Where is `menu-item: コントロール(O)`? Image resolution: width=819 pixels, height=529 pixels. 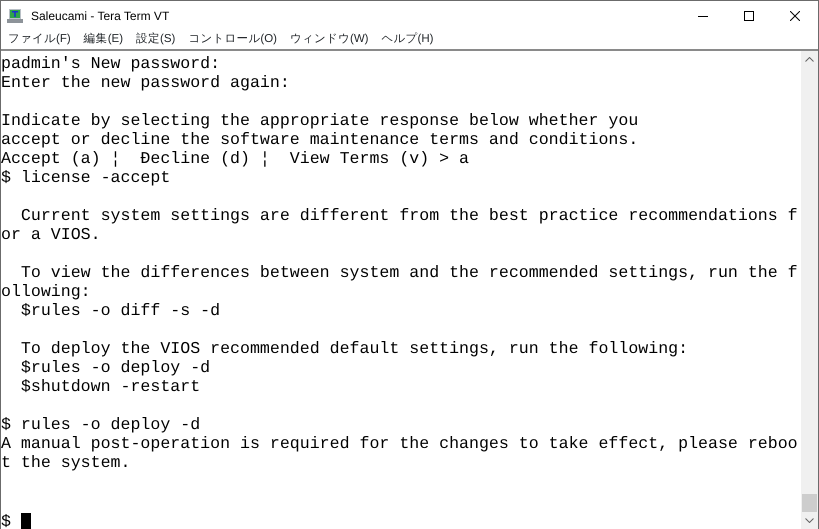
menu-item: コントロール(O) is located at coordinates (232, 40).